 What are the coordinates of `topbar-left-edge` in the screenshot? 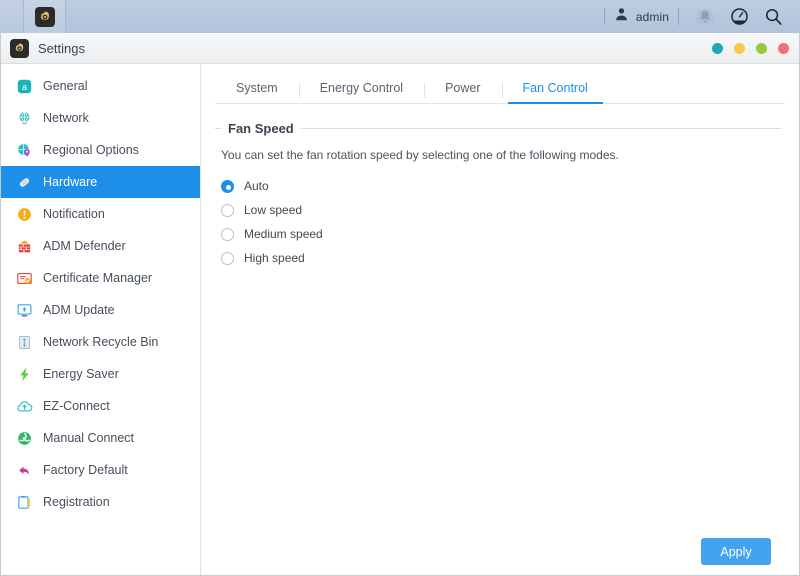 It's located at (12, 16).